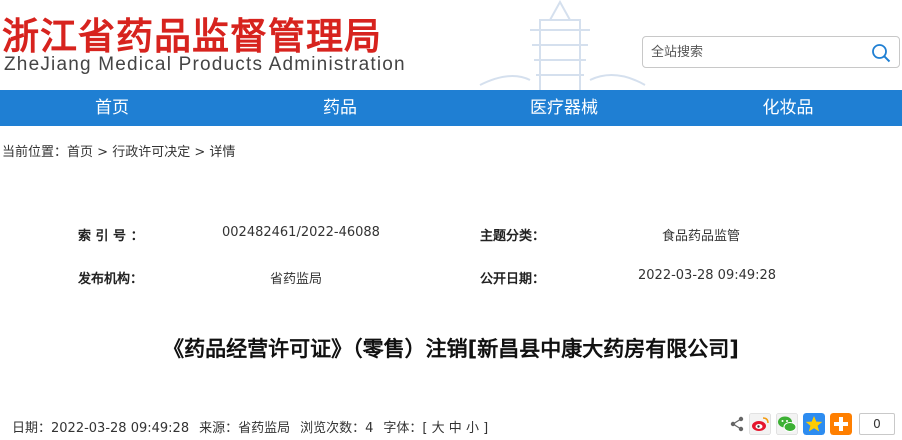 This screenshot has width=902, height=440. I want to click on site-logo-subtitle: ZheJiang Medical Products Administration, so click(205, 64).